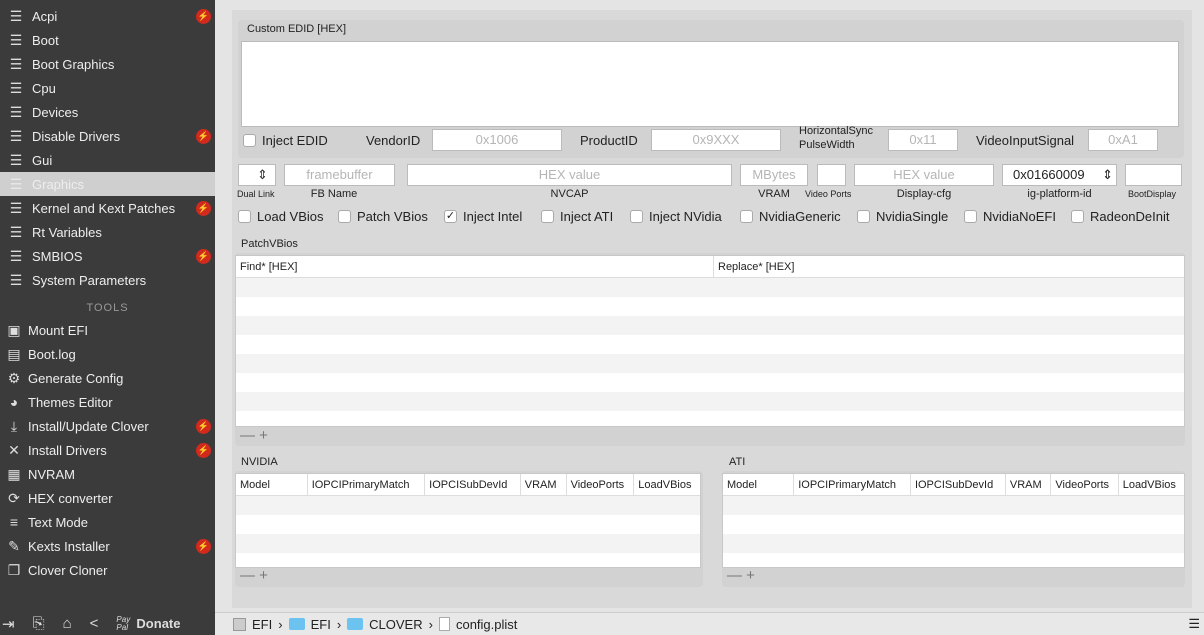 Image resolution: width=1204 pixels, height=635 pixels. What do you see at coordinates (107, 402) in the screenshot?
I see `tool-item: ◕ Themes Editor` at bounding box center [107, 402].